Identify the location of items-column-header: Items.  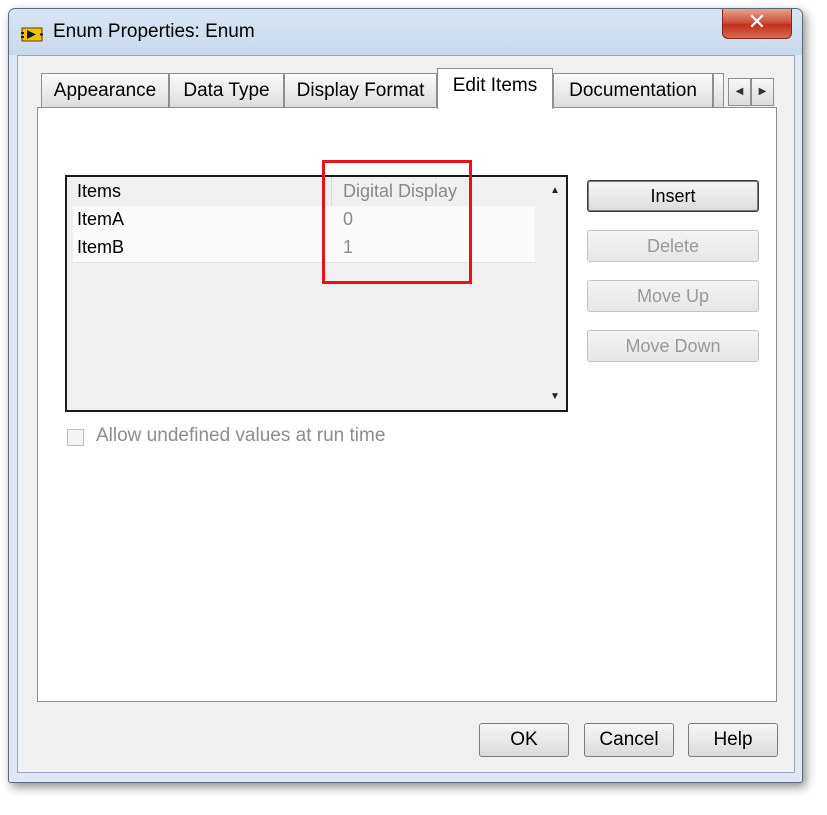
(99, 191).